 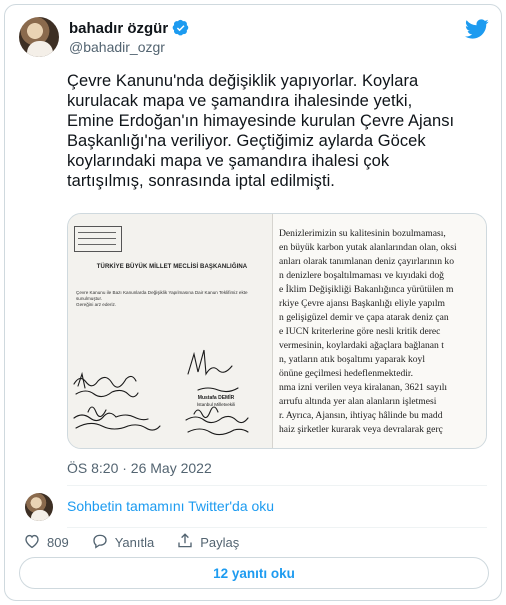 What do you see at coordinates (216, 404) in the screenshot?
I see `document-signer-title: İstanbul Milletvekili` at bounding box center [216, 404].